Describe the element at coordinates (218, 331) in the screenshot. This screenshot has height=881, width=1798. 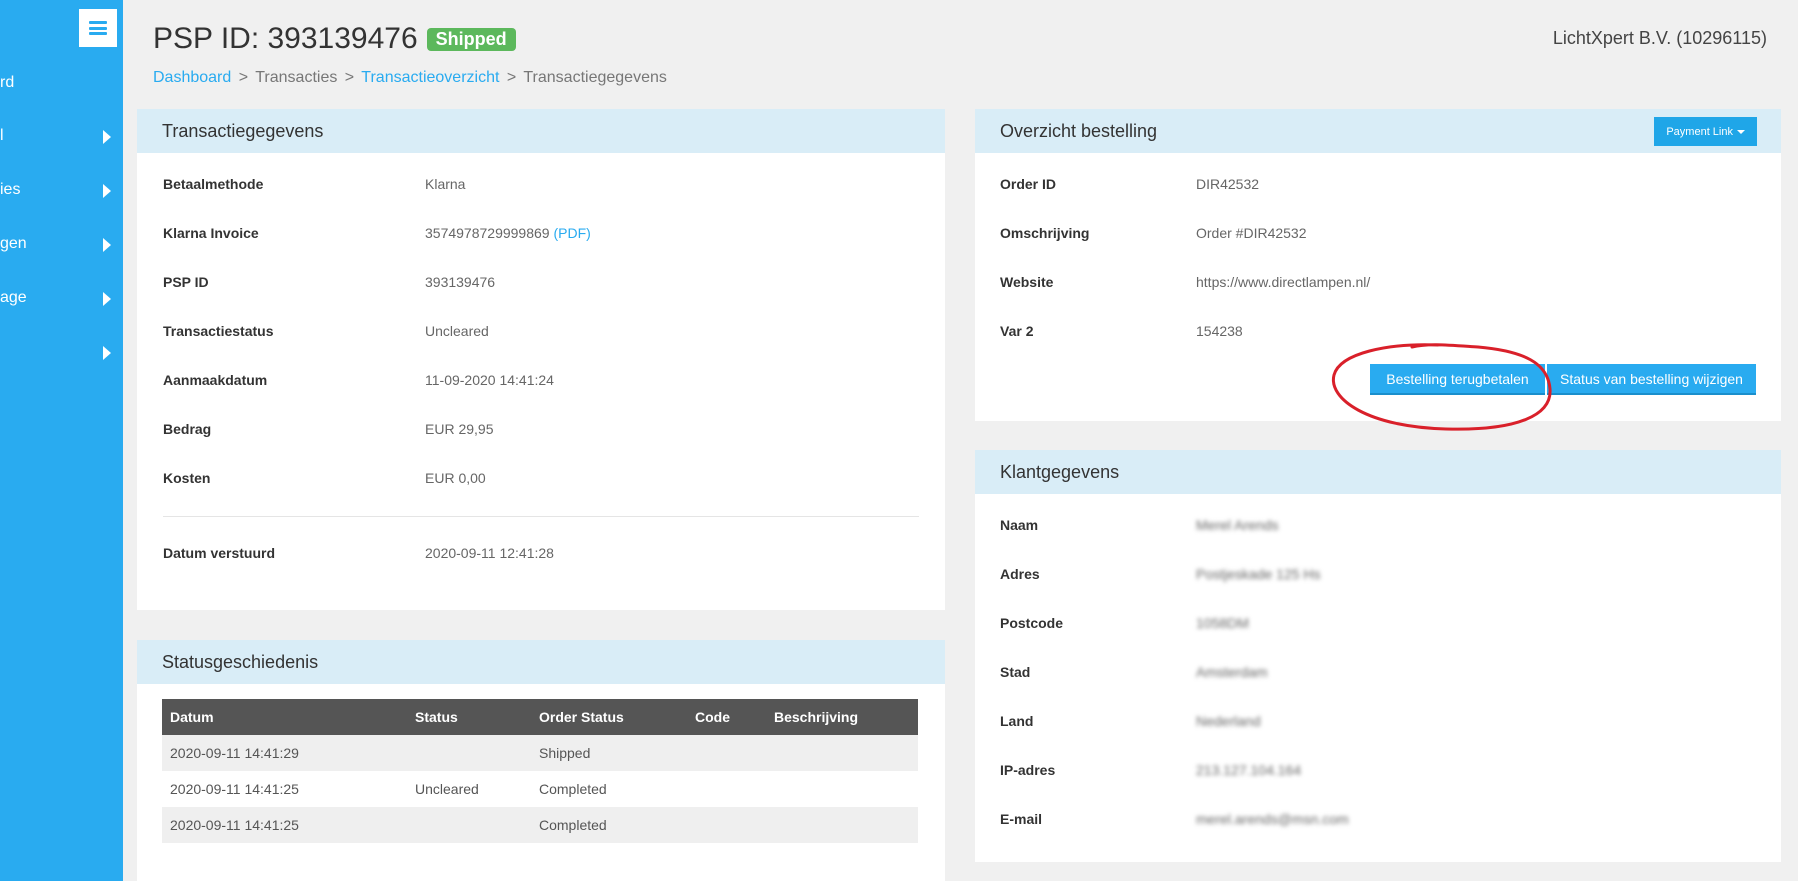
I see `detail-label: Transactiestatus` at that location.